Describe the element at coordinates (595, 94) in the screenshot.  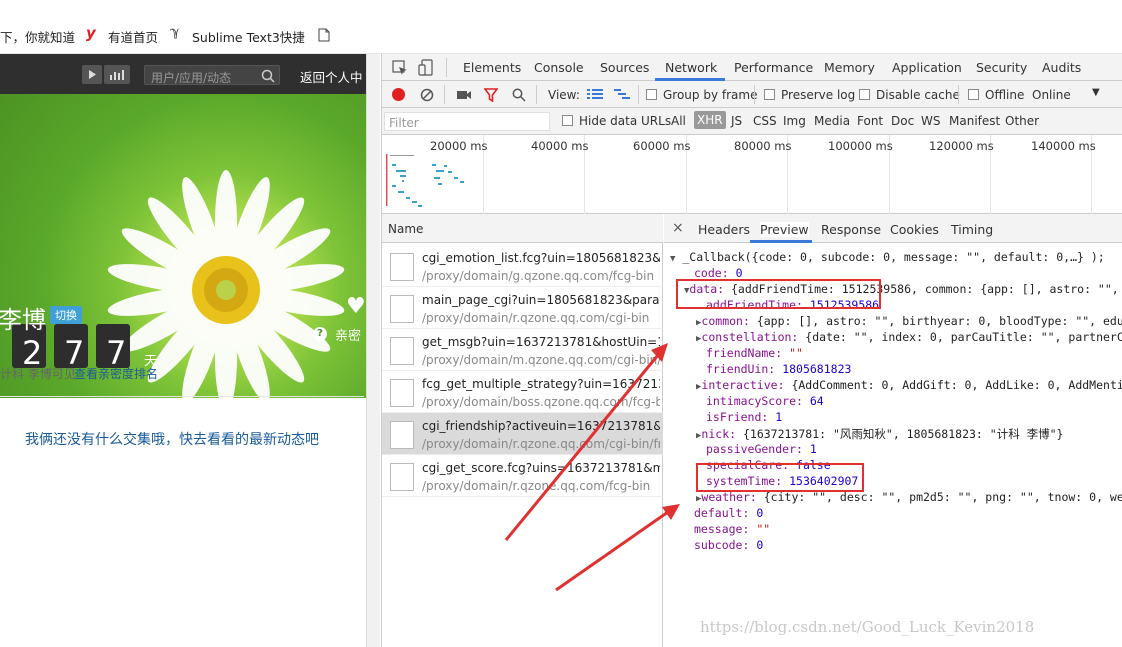
I see `large-rows-icon` at that location.